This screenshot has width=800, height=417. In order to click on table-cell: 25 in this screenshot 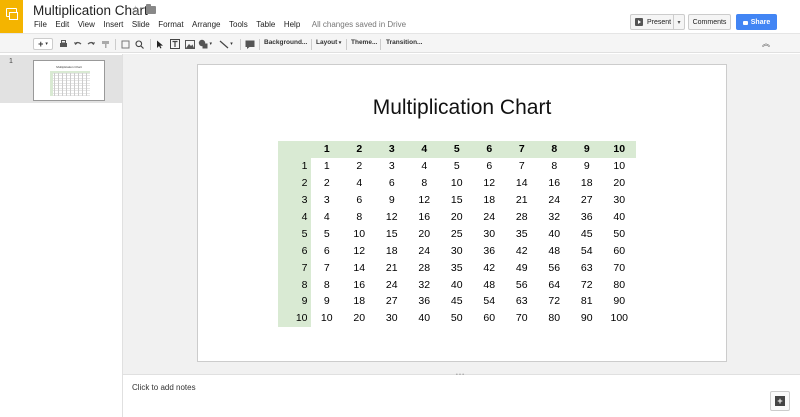, I will do `click(457, 233)`.